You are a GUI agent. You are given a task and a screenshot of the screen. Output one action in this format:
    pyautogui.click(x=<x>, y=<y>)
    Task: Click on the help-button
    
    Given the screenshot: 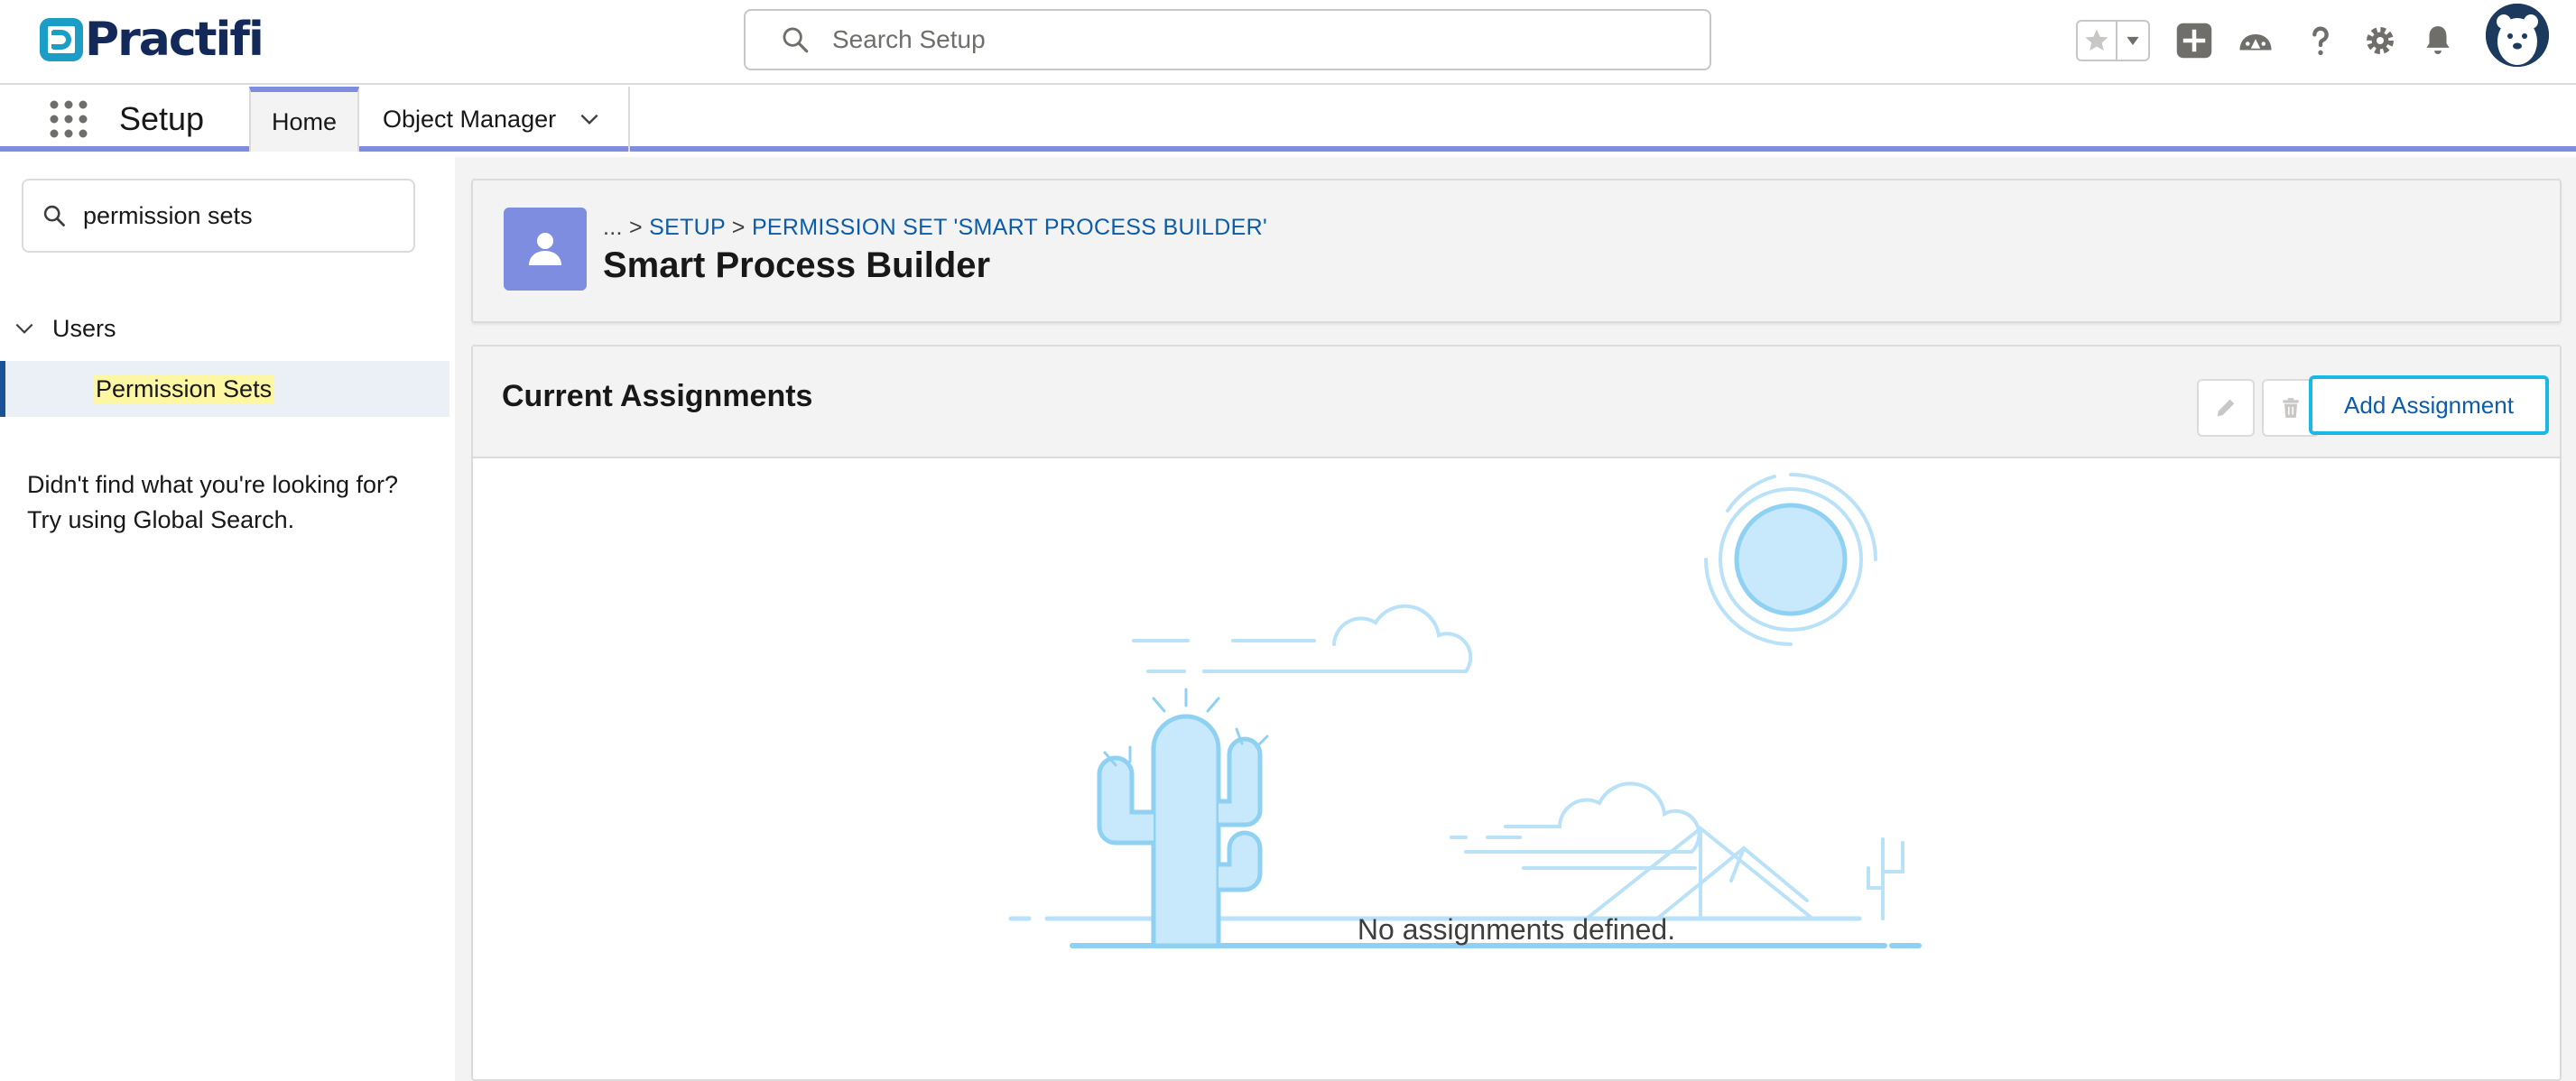 What is the action you would take?
    pyautogui.click(x=2320, y=40)
    